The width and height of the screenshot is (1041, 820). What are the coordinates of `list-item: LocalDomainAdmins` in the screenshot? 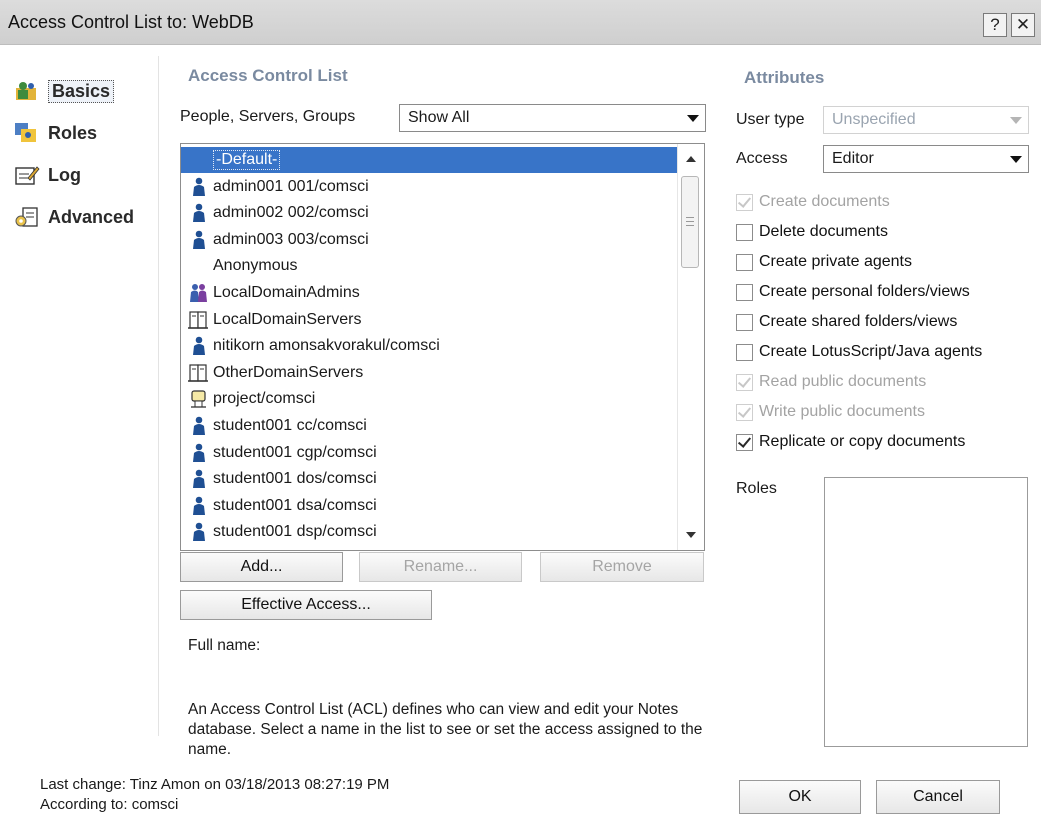 It's located at (429, 293).